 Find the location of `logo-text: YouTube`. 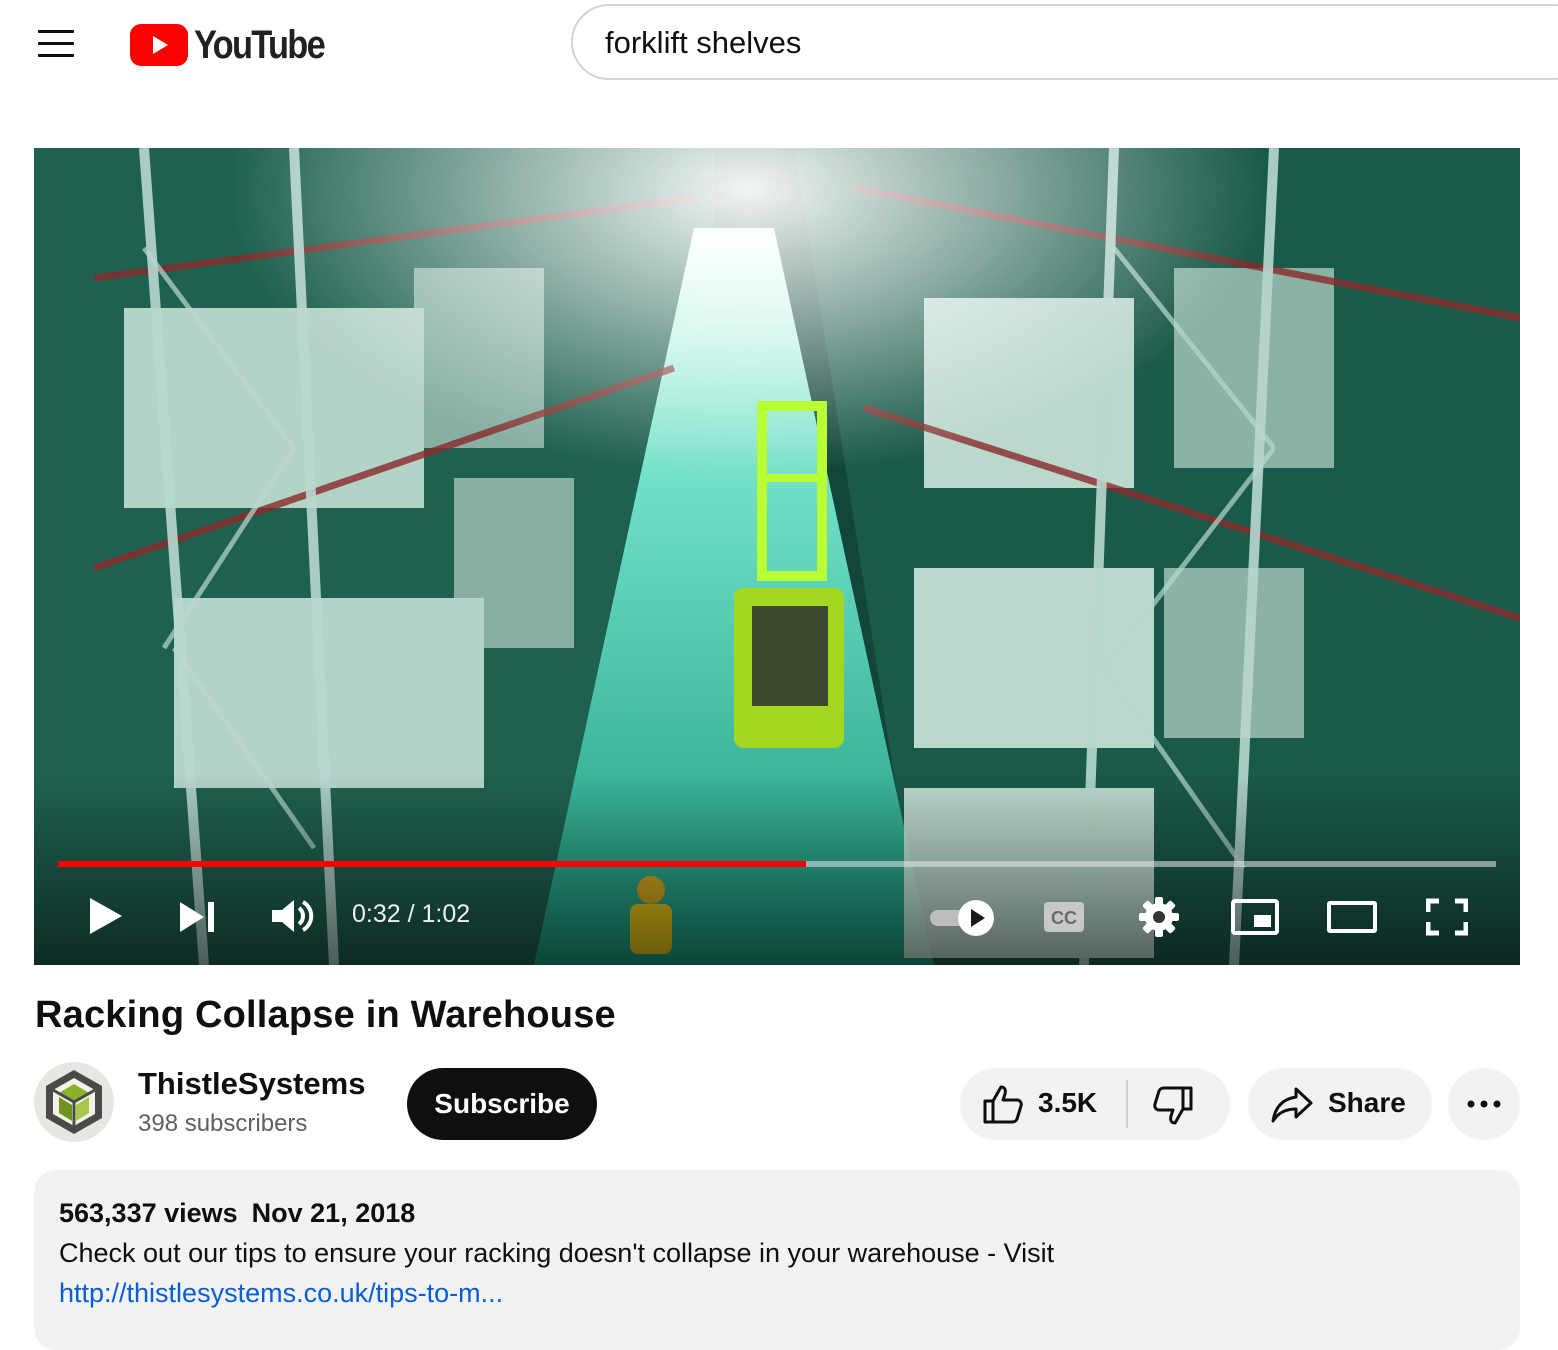

logo-text: YouTube is located at coordinates (260, 44).